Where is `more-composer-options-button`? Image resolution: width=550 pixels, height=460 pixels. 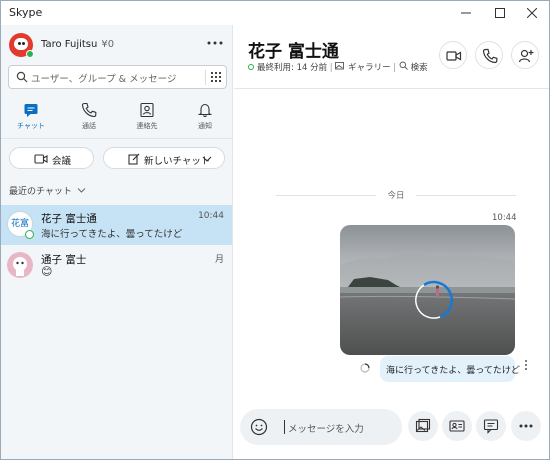
more-composer-options-button is located at coordinates (526, 426).